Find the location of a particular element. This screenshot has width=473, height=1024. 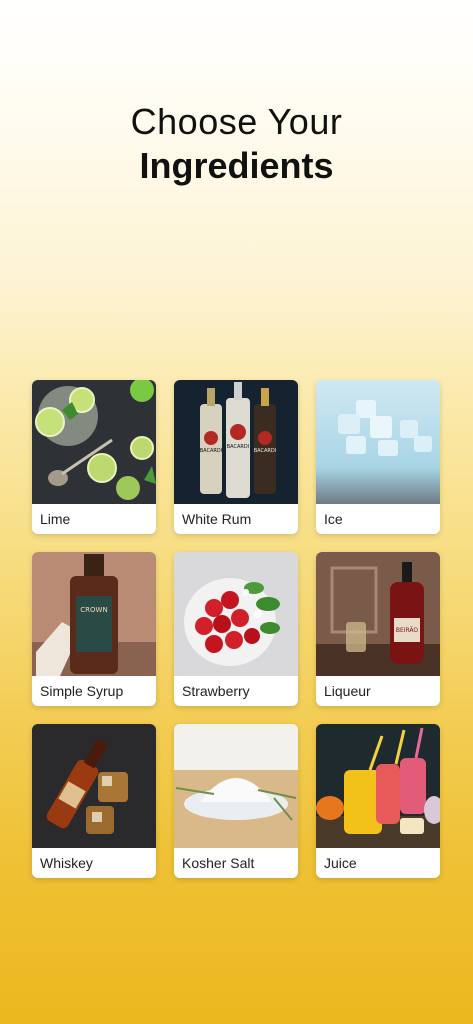

bottle-label-text: CROWN is located at coordinates (93, 610).